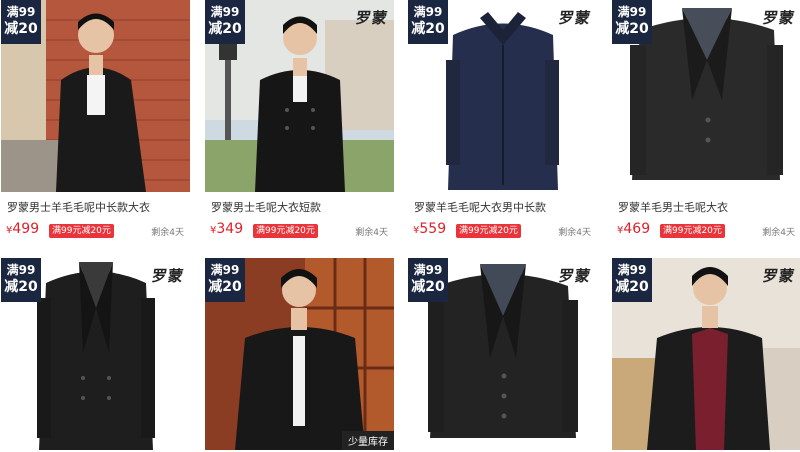 Image resolution: width=800 pixels, height=452 pixels. I want to click on product-image: 满99 减20, so click(95, 96).